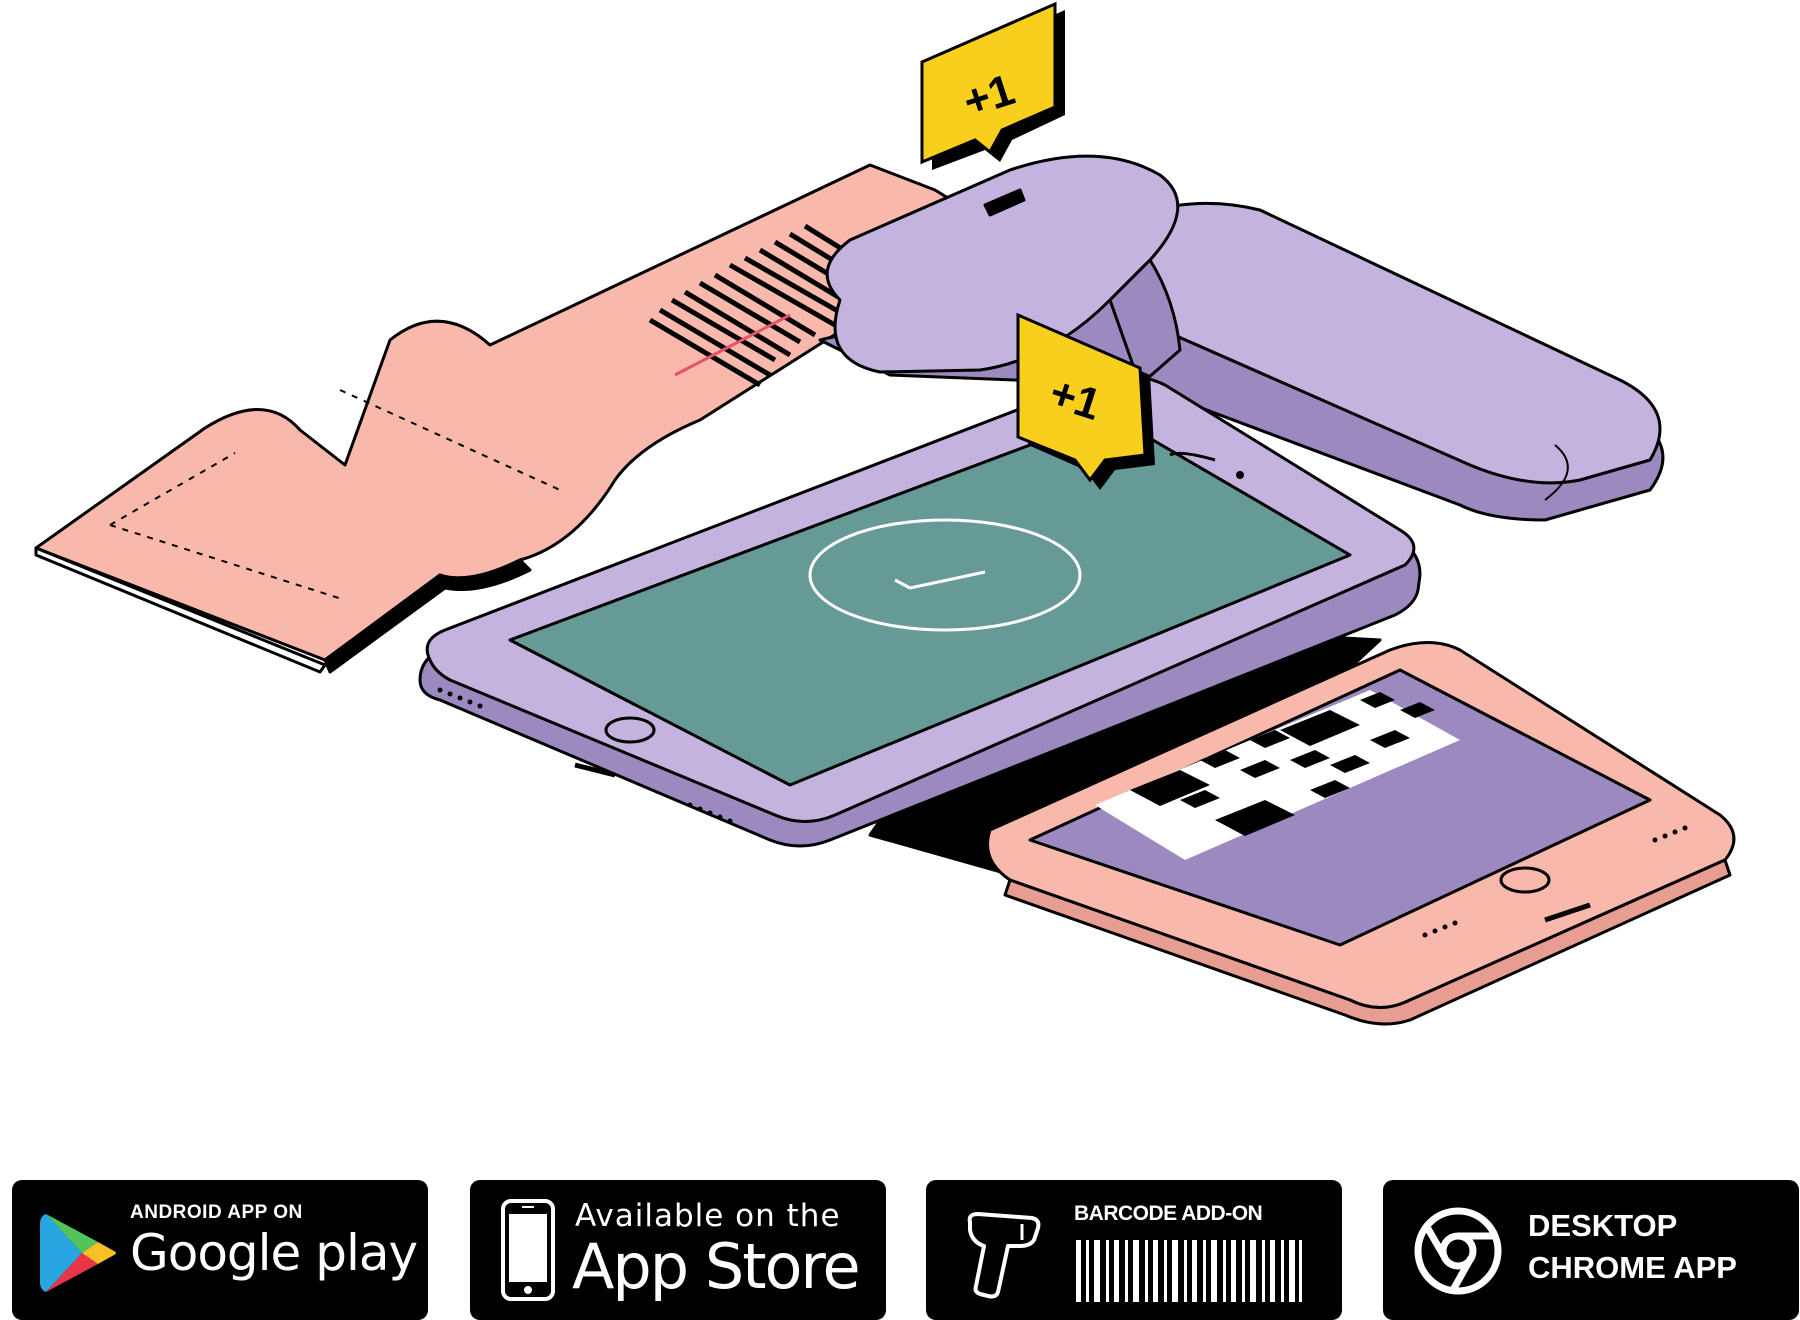 This screenshot has height=1320, width=1800. Describe the element at coordinates (992, 85) in the screenshot. I see `scanner-notification: +1` at that location.